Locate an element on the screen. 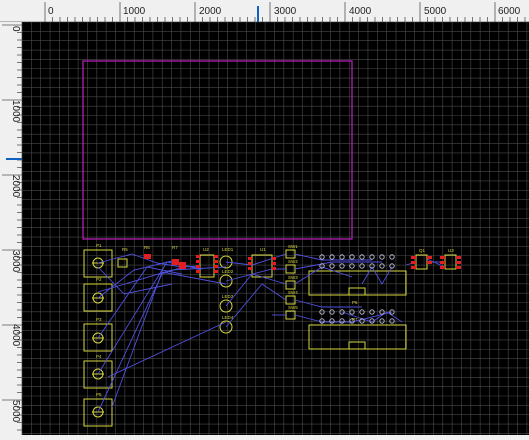 The height and width of the screenshot is (440, 529). label-SW4: SW4 is located at coordinates (293, 292).